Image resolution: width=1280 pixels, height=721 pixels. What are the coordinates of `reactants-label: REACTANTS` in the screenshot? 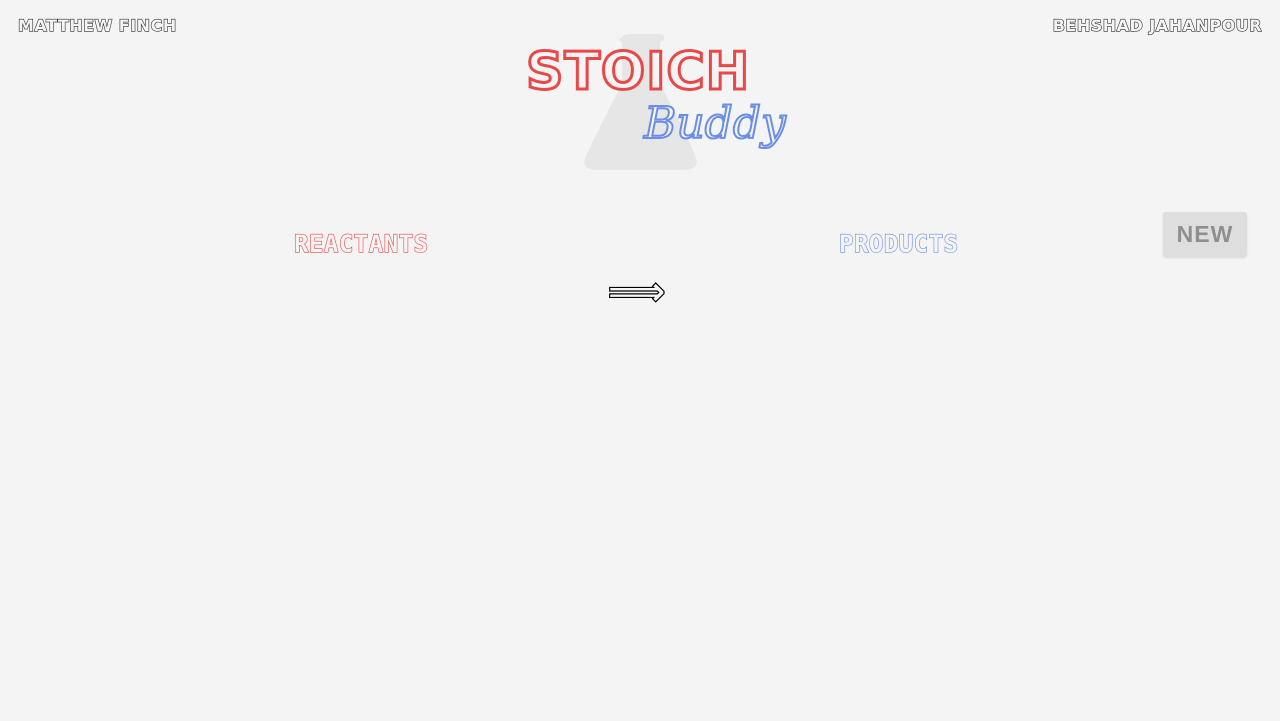 It's located at (361, 244).